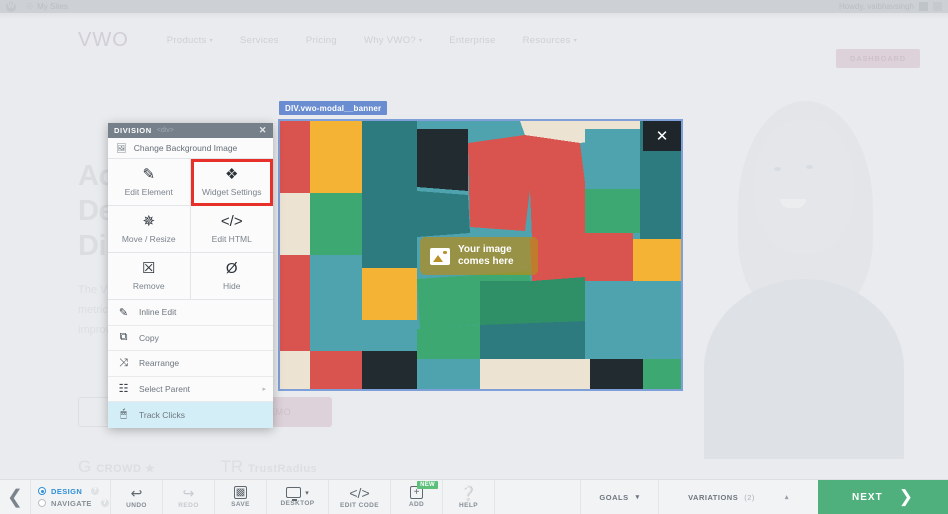  What do you see at coordinates (786, 497) in the screenshot?
I see `chevron-up-icon: ▴` at bounding box center [786, 497].